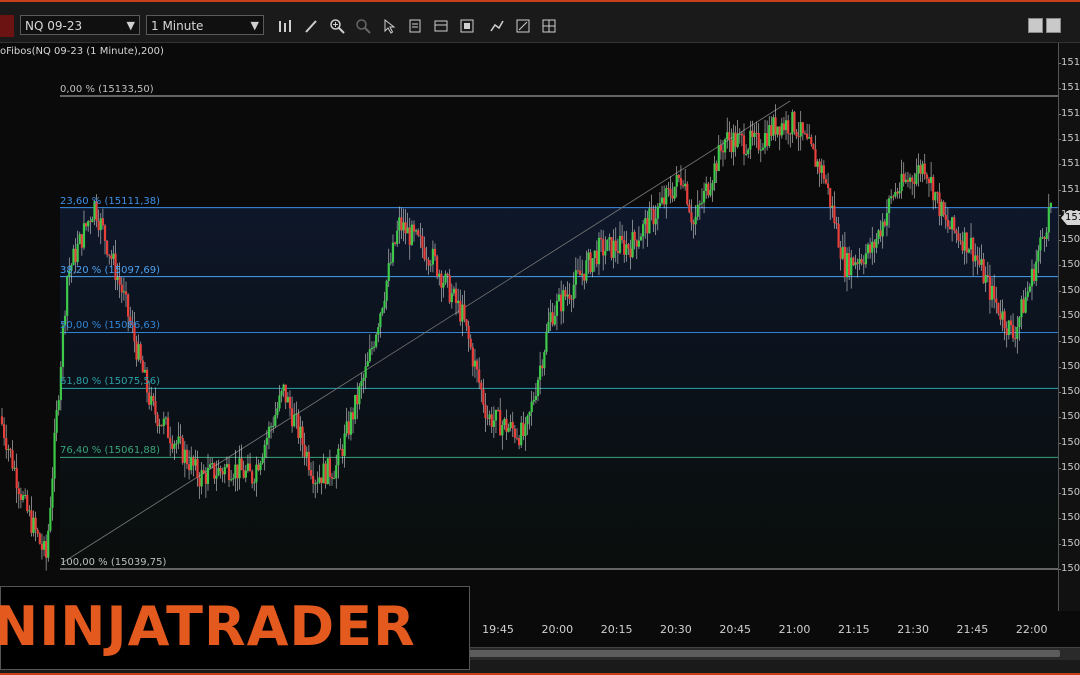 The height and width of the screenshot is (675, 1080). I want to click on grid-icon, so click(549, 26).